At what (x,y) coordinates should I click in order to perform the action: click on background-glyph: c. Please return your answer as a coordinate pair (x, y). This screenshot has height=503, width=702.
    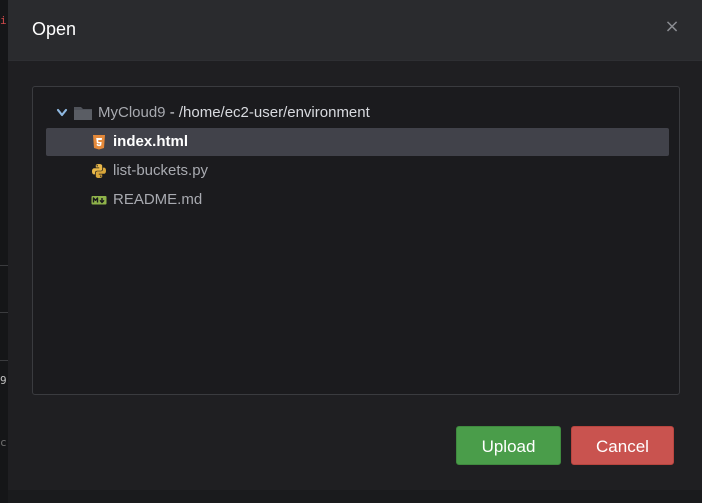
    Looking at the image, I should click on (3, 442).